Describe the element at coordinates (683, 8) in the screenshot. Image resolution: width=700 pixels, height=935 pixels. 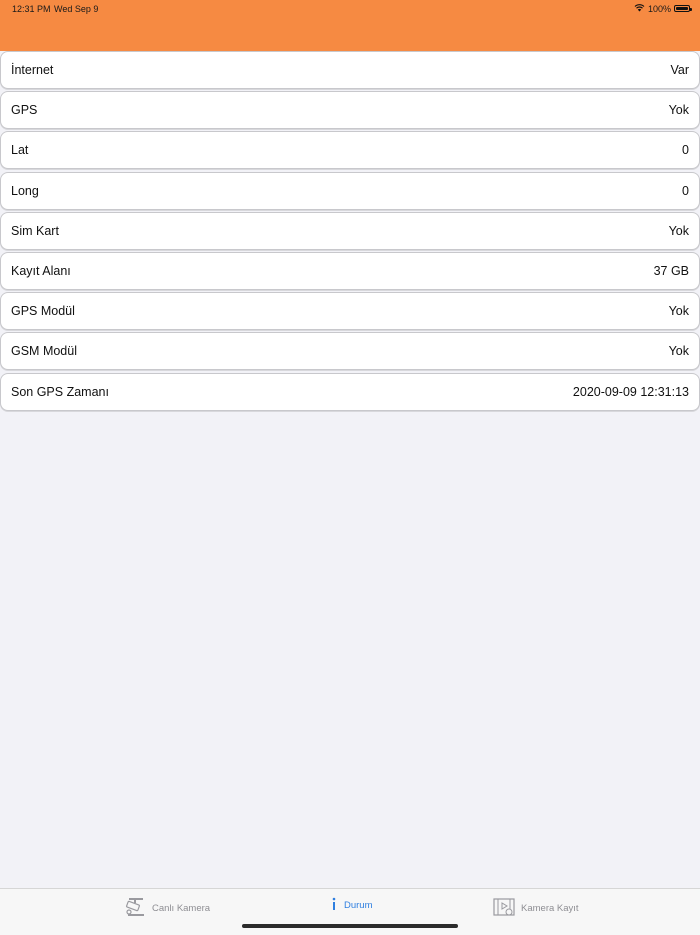
I see `battery-icon` at that location.